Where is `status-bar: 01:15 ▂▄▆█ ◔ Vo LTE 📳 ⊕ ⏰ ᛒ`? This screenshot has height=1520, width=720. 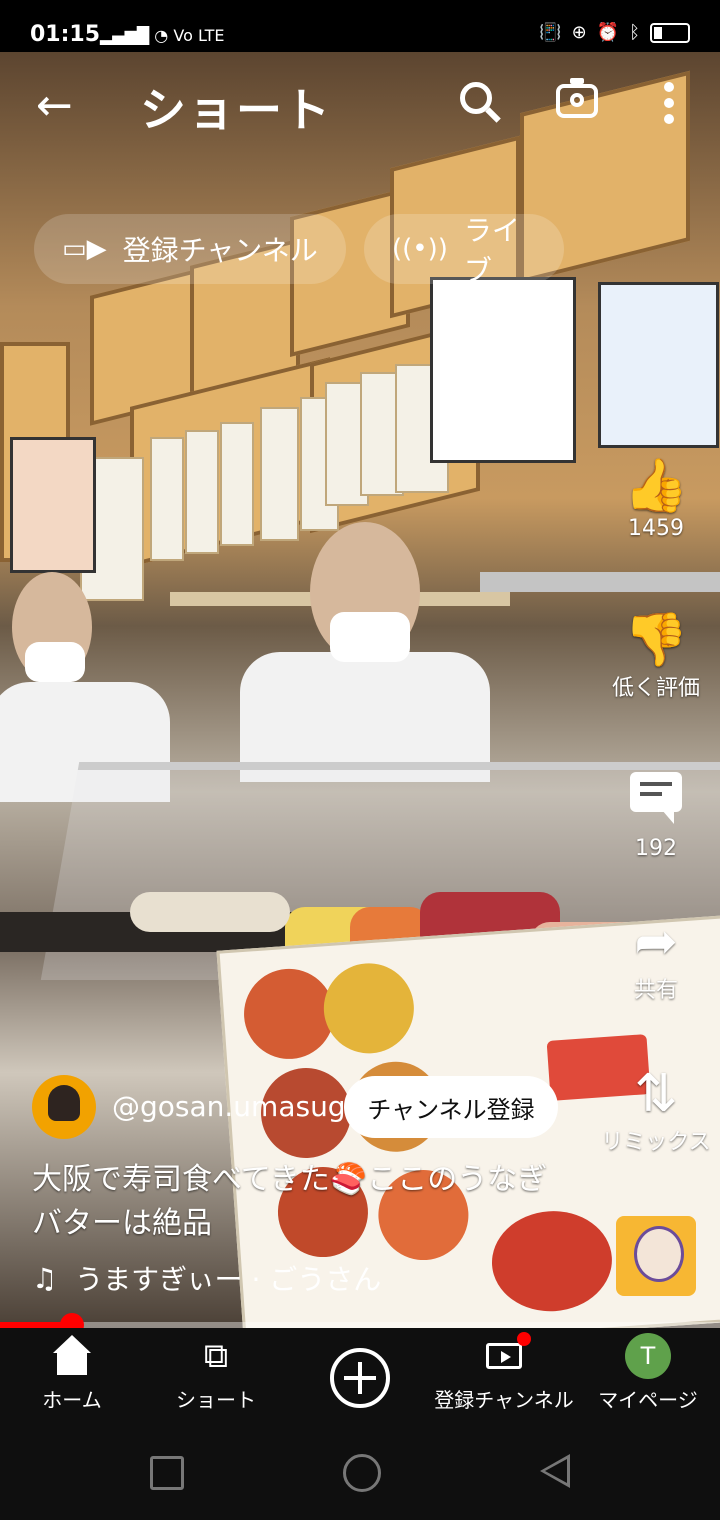 status-bar: 01:15 ▂▄▆█ ◔ Vo LTE 📳 ⊕ ⏰ ᛒ is located at coordinates (360, 26).